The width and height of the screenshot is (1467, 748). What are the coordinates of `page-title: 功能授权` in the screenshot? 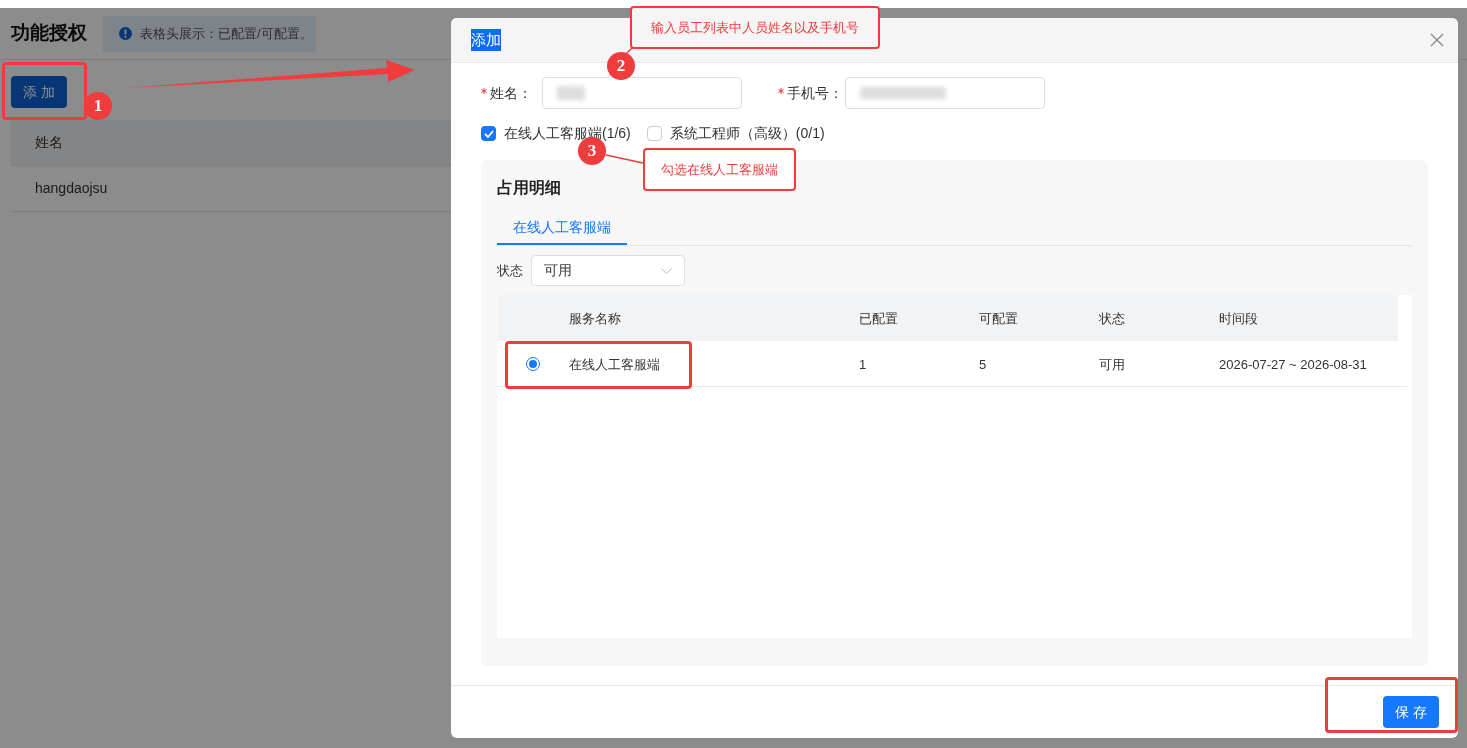 It's located at (49, 33).